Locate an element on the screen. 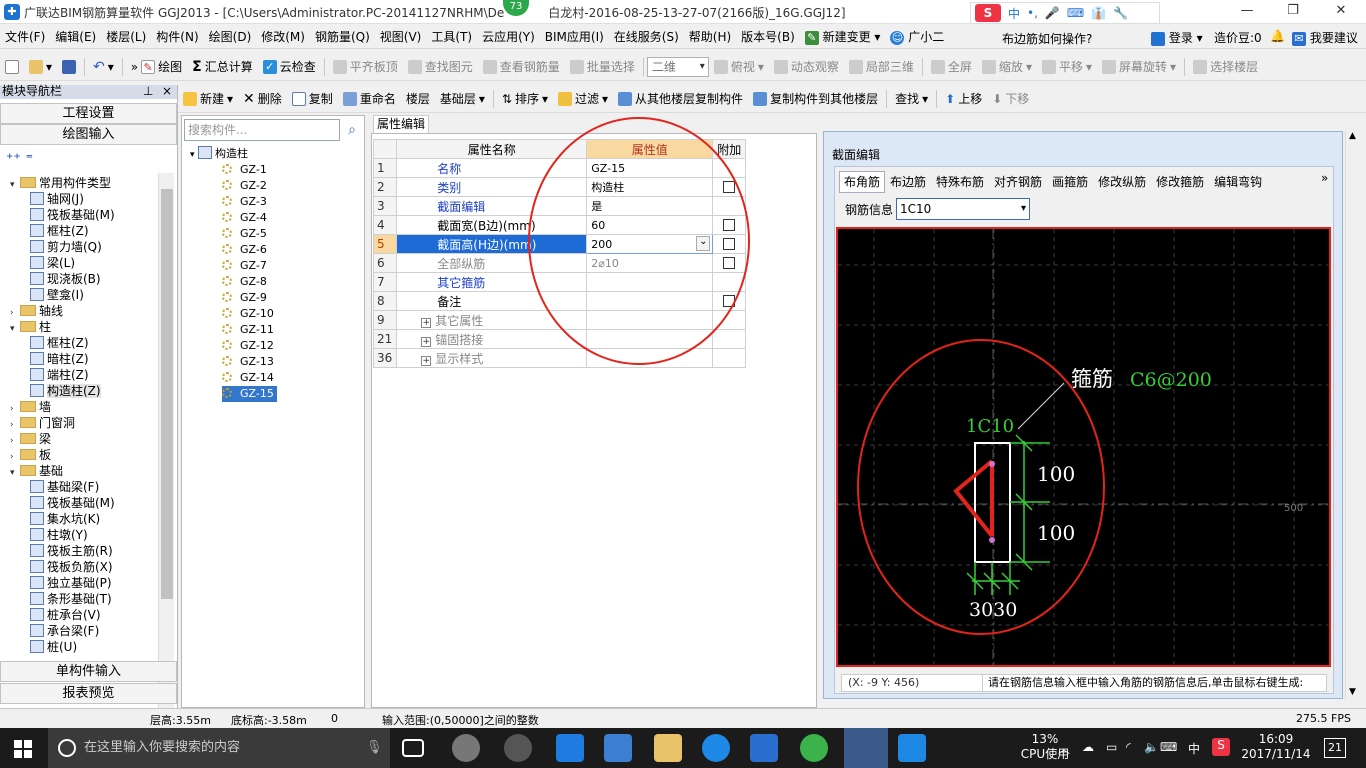 The image size is (1366, 768). tree-item: 暗柱(Z) is located at coordinates (59, 359).